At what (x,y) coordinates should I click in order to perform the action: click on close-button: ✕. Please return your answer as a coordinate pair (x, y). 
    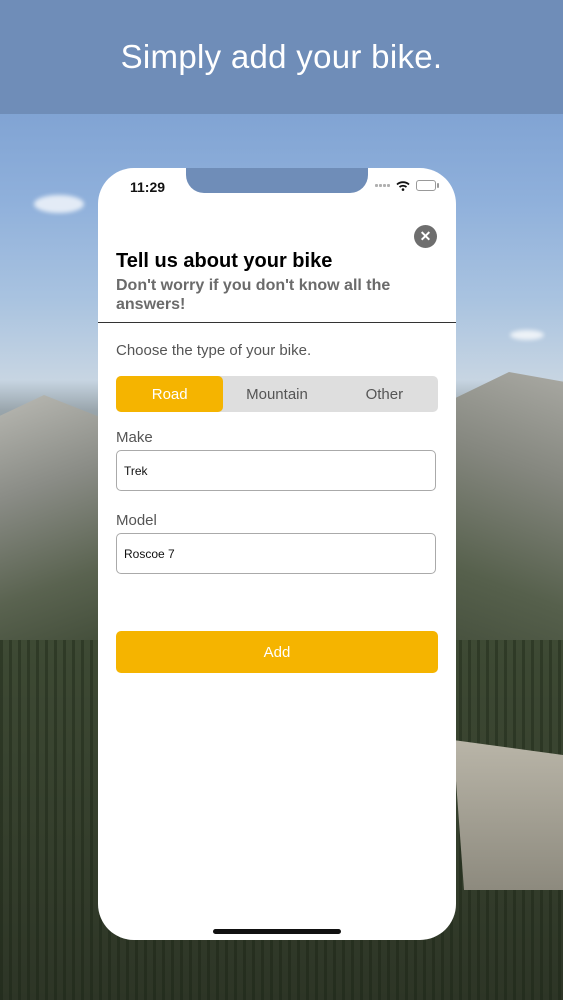
    Looking at the image, I should click on (425, 236).